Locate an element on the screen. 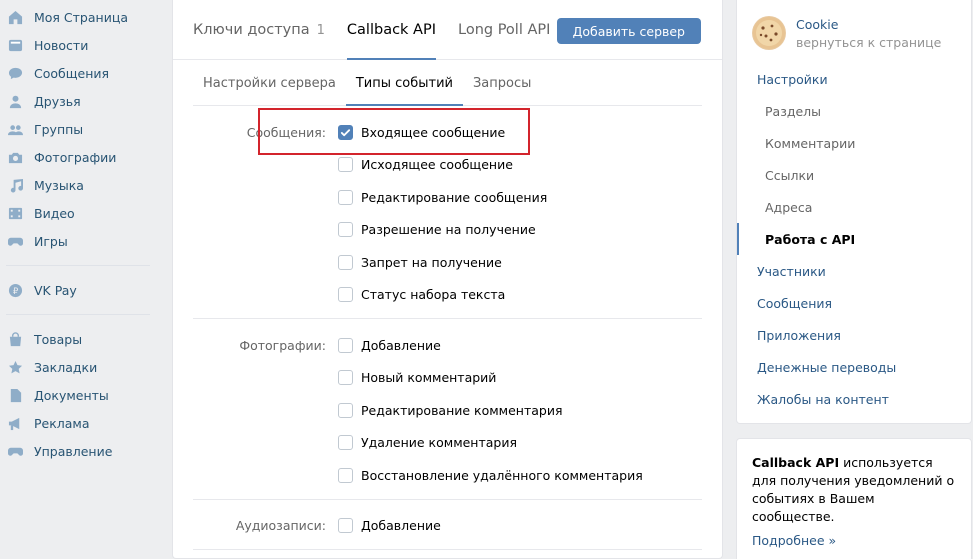 The height and width of the screenshot is (559, 973). settings-menu-item: Приложения is located at coordinates (854, 335).